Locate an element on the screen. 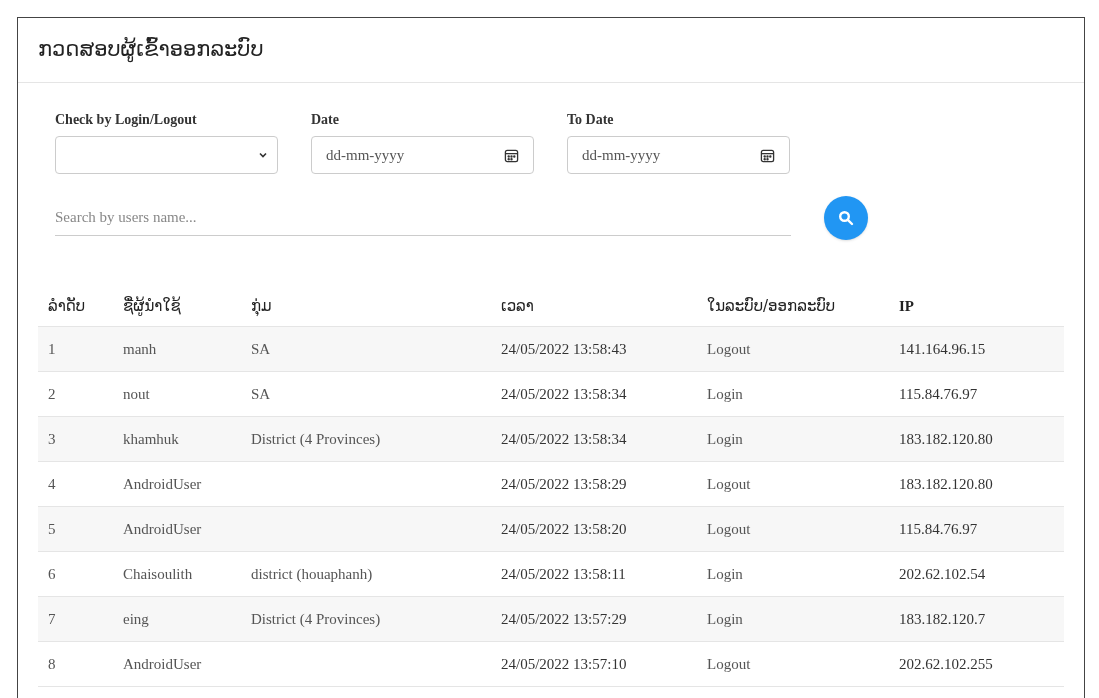 The width and height of the screenshot is (1099, 698). table-cell: 8 is located at coordinates (52, 664).